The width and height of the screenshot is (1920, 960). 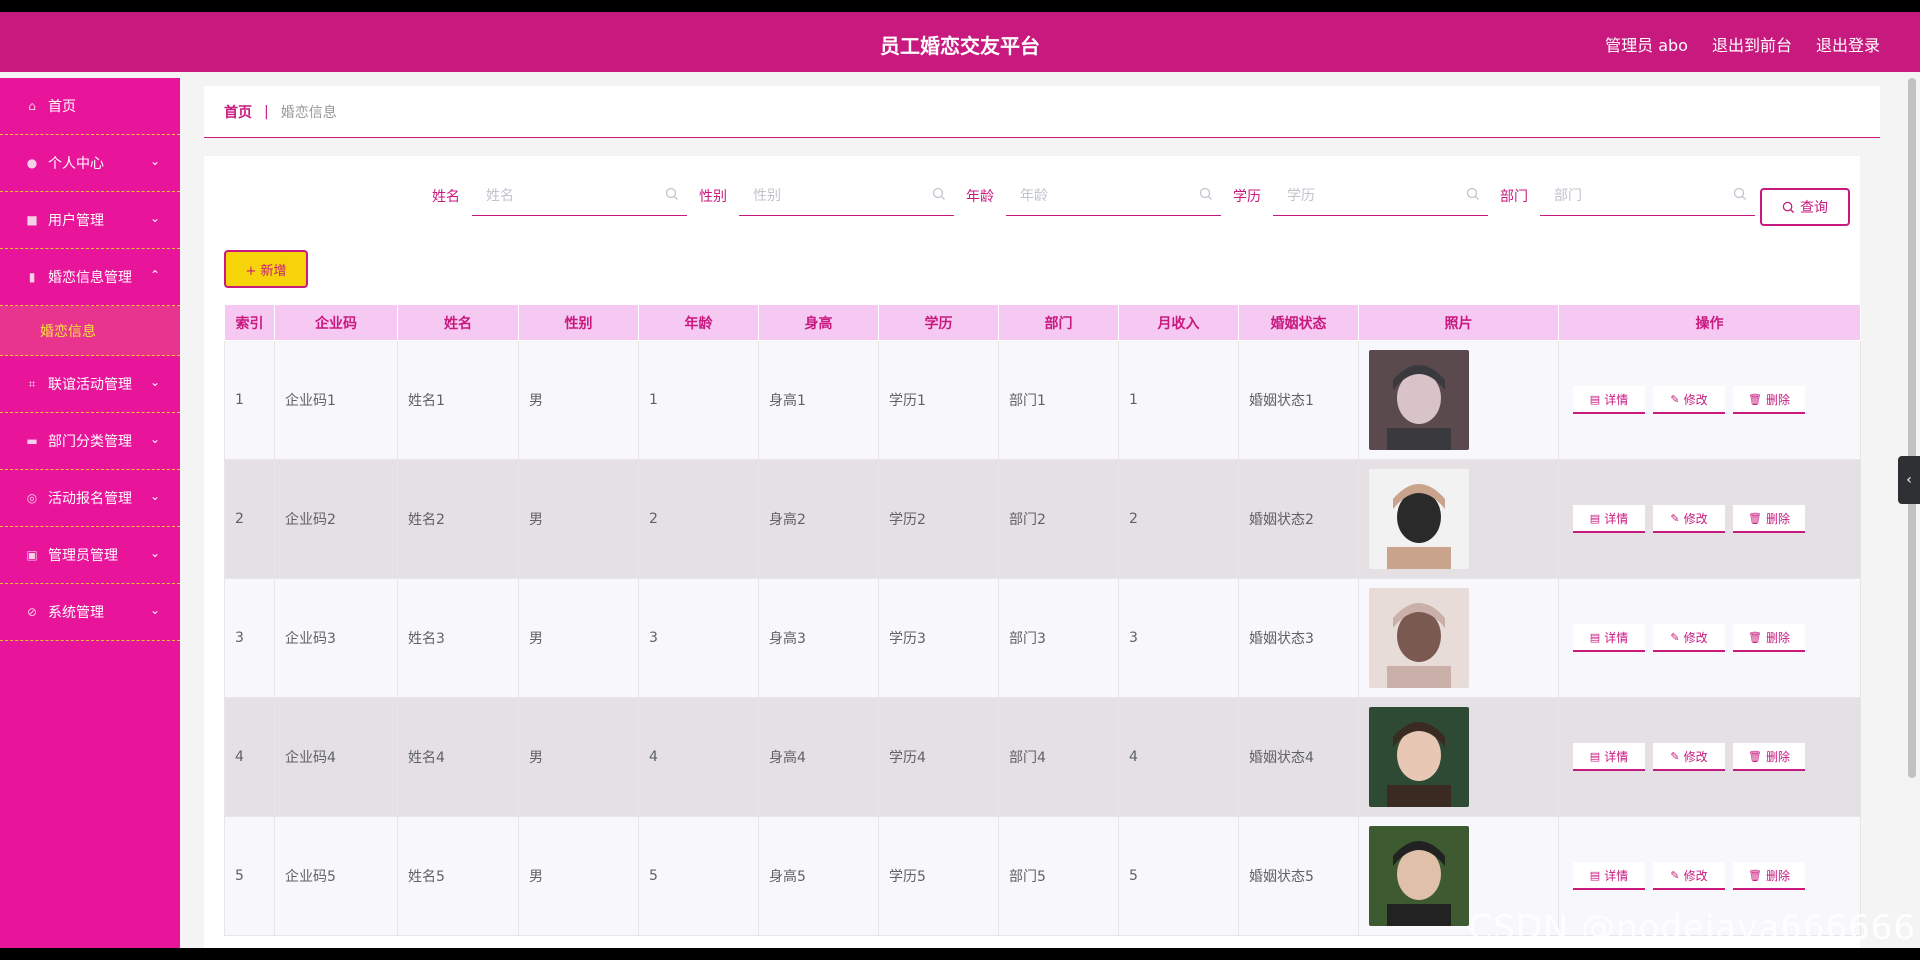 I want to click on table-cell-age: 3, so click(x=698, y=638).